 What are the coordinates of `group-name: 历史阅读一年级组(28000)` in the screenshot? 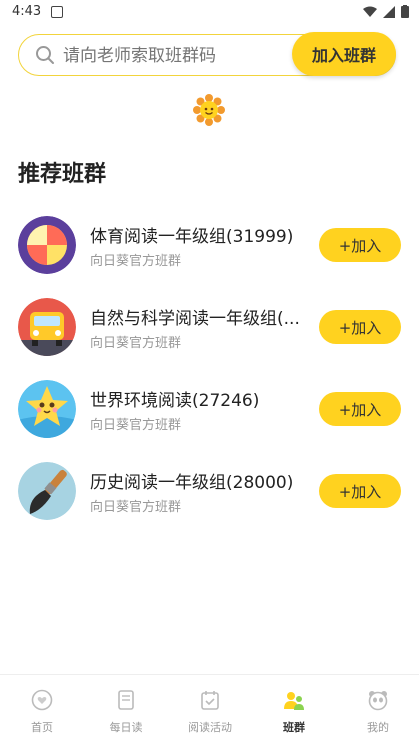 It's located at (192, 483).